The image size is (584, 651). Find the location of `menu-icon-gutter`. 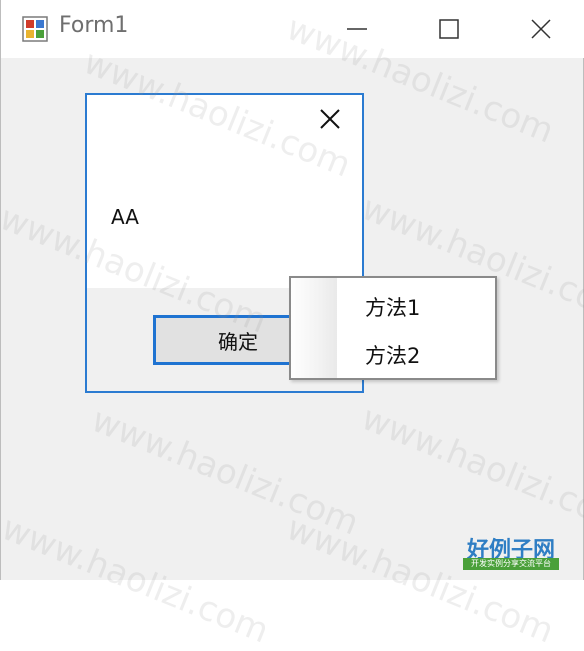

menu-icon-gutter is located at coordinates (314, 328).